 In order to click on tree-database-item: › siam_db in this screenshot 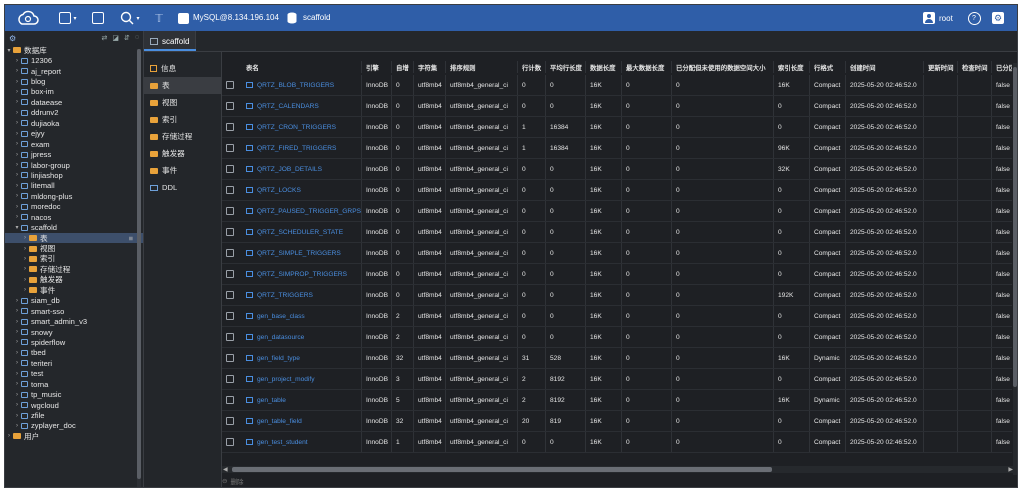, I will do `click(74, 301)`.